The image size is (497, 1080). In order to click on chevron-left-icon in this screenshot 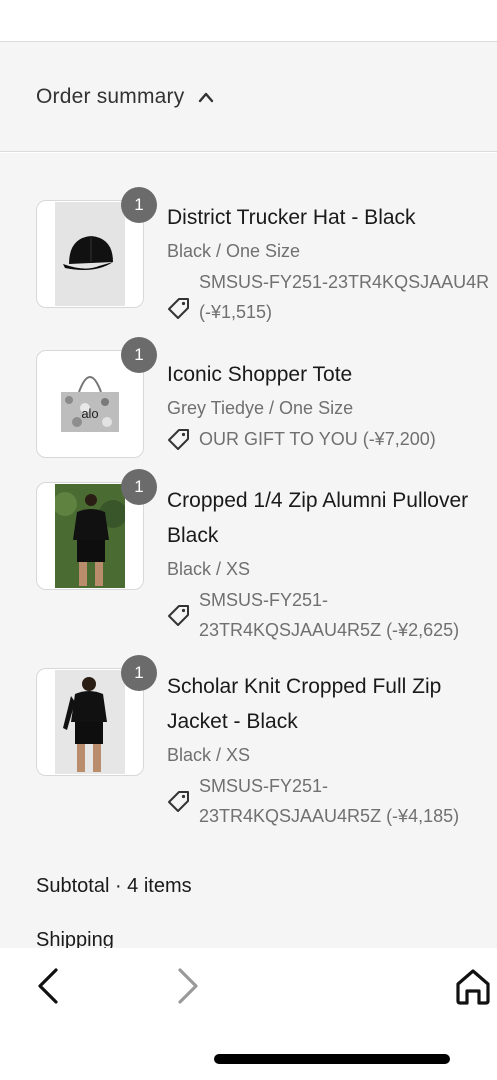, I will do `click(49, 986)`.